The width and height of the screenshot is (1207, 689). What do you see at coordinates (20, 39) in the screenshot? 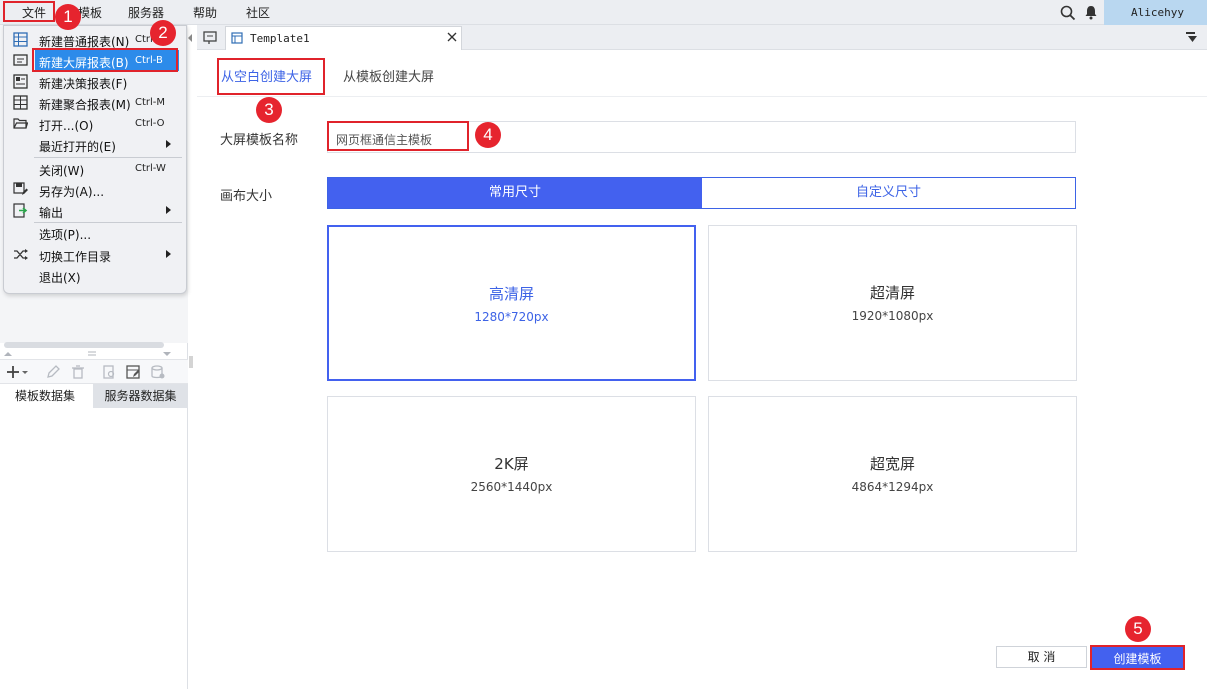
I see `grid-report-icon` at bounding box center [20, 39].